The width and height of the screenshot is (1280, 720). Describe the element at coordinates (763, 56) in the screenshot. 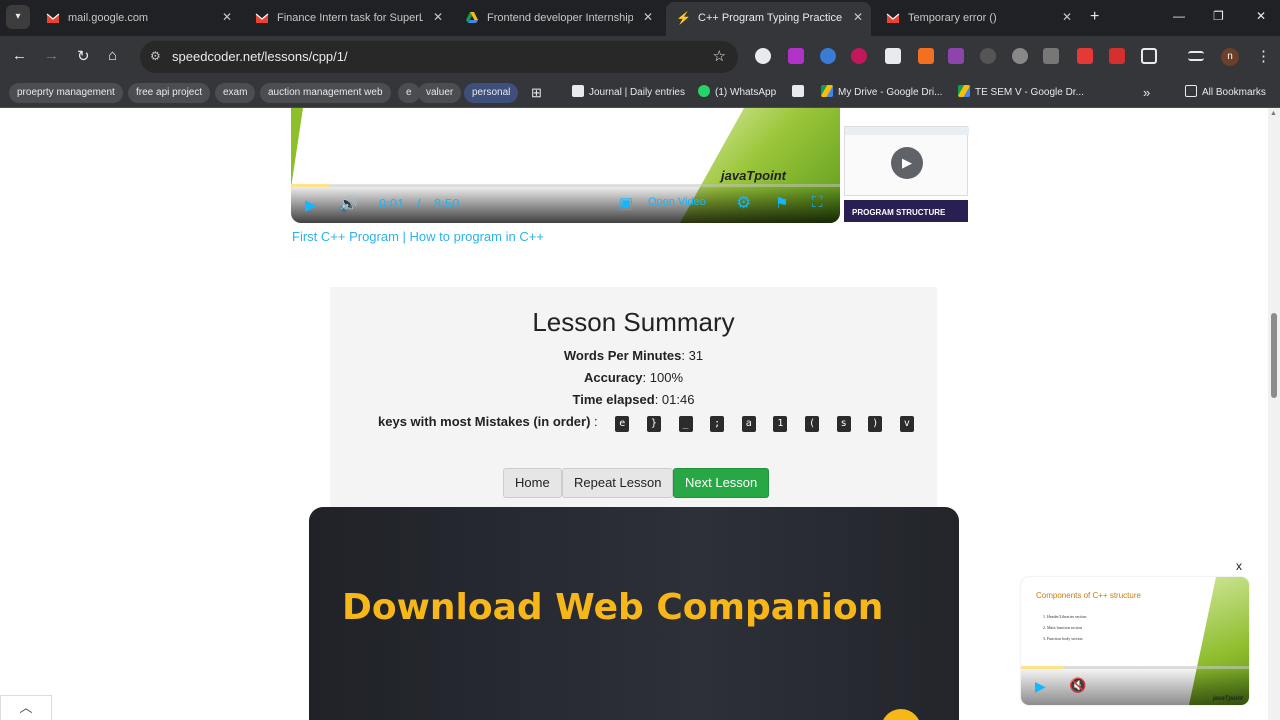

I see `extension-clock-icon` at that location.